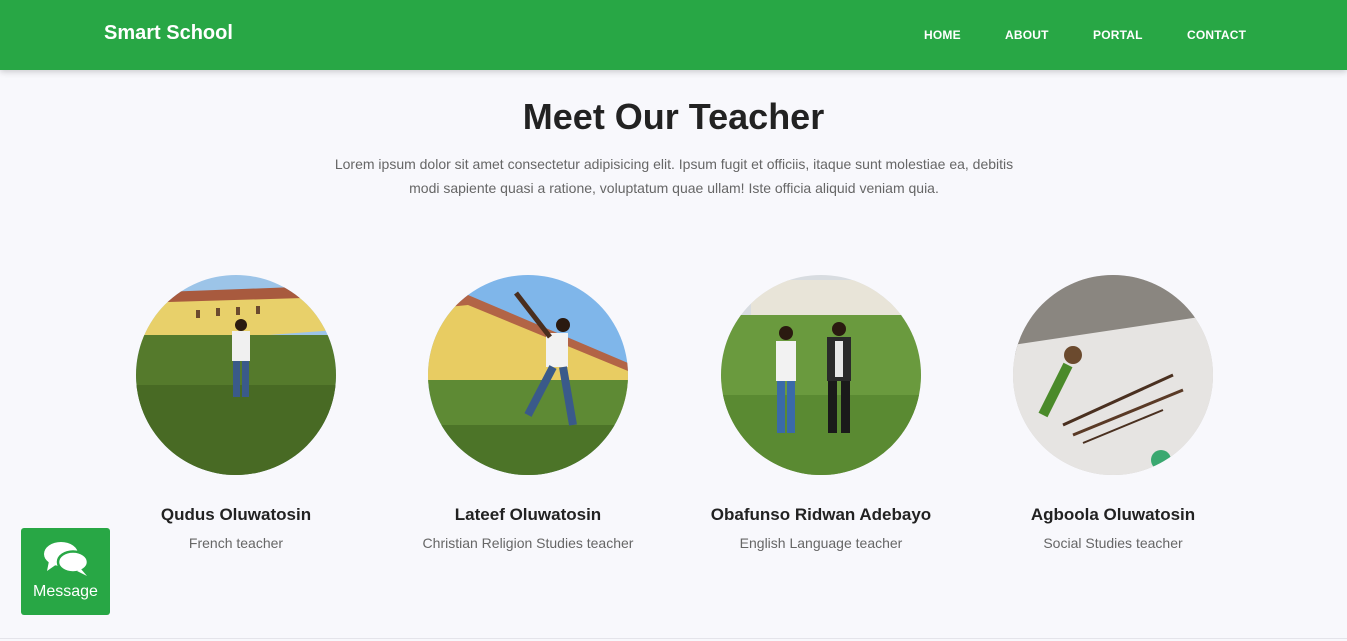 Image resolution: width=1347 pixels, height=641 pixels. What do you see at coordinates (673, 638) in the screenshot?
I see `section-divider` at bounding box center [673, 638].